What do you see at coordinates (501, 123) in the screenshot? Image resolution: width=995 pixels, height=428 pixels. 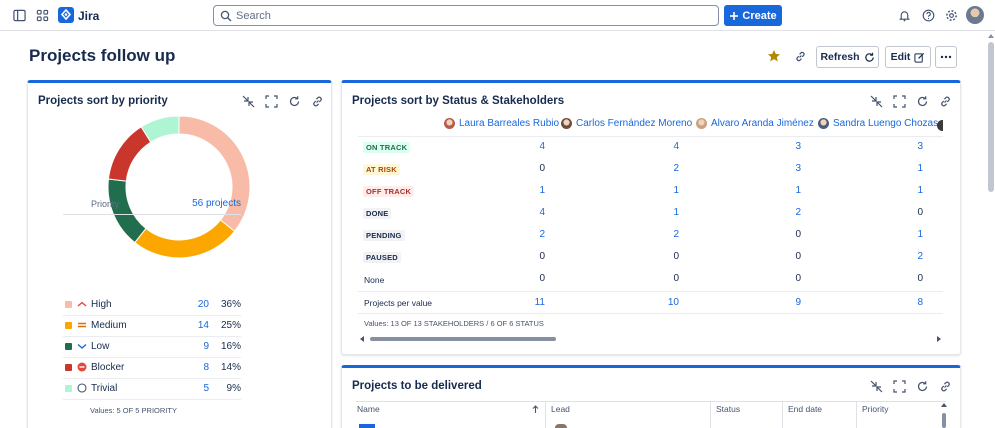 I see `stakeholder-column-header: Laura Barreales Rubio` at bounding box center [501, 123].